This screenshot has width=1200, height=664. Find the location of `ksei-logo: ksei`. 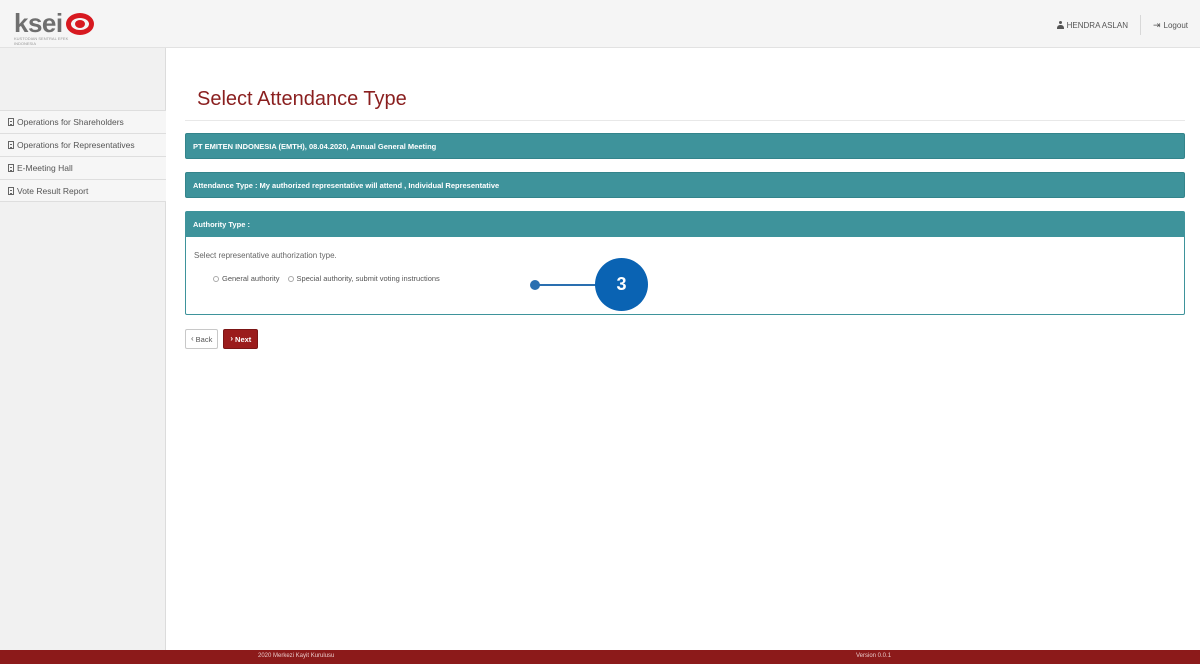

ksei-logo: ksei is located at coordinates (54, 24).